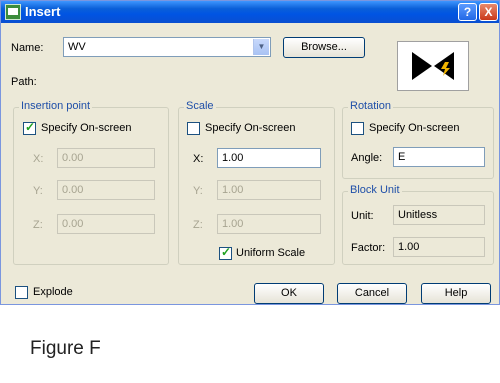 Image resolution: width=500 pixels, height=383 pixels. I want to click on scale-specify-checkbox, so click(193, 128).